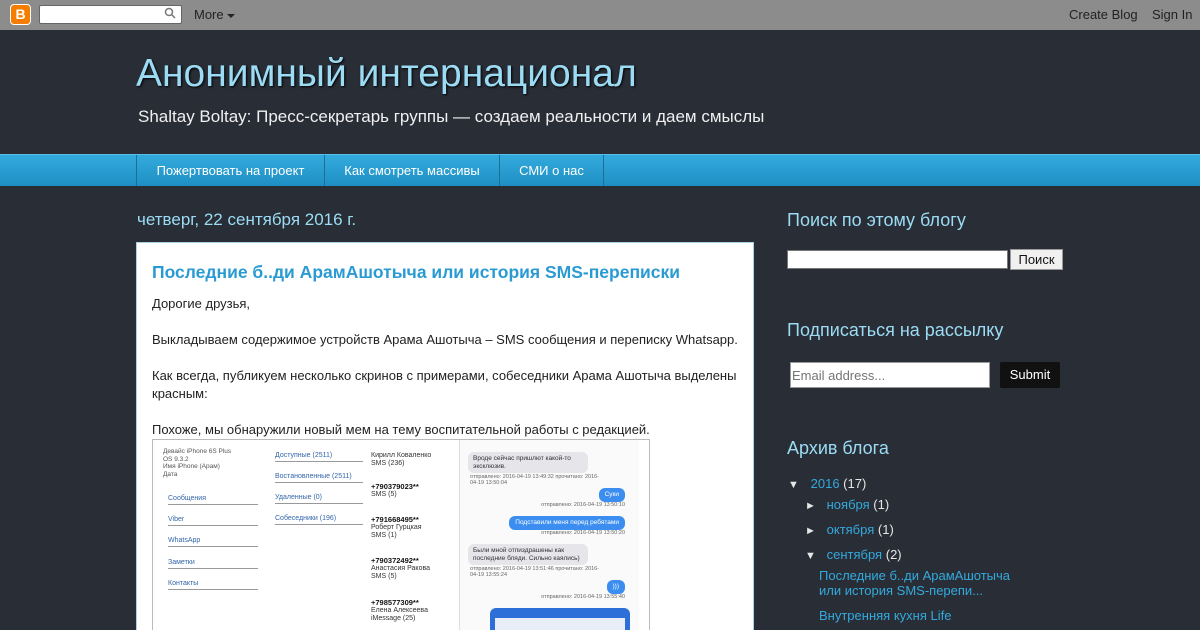 Image resolution: width=1200 pixels, height=630 pixels. What do you see at coordinates (247, 219) in the screenshot?
I see `date-header: четверг, 22 сентября 2016 г.` at bounding box center [247, 219].